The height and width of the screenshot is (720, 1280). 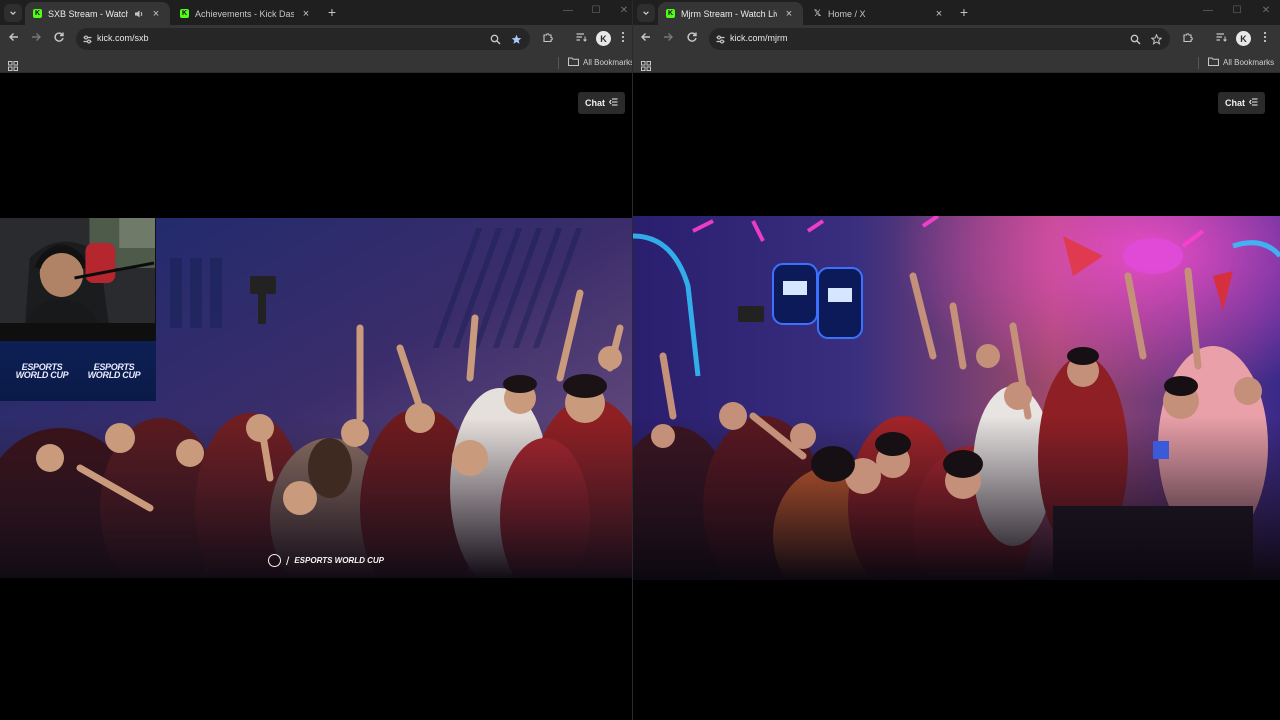 What do you see at coordinates (88, 13) in the screenshot?
I see `tab-title: SXB Stream - Watch Live on Kick` at bounding box center [88, 13].